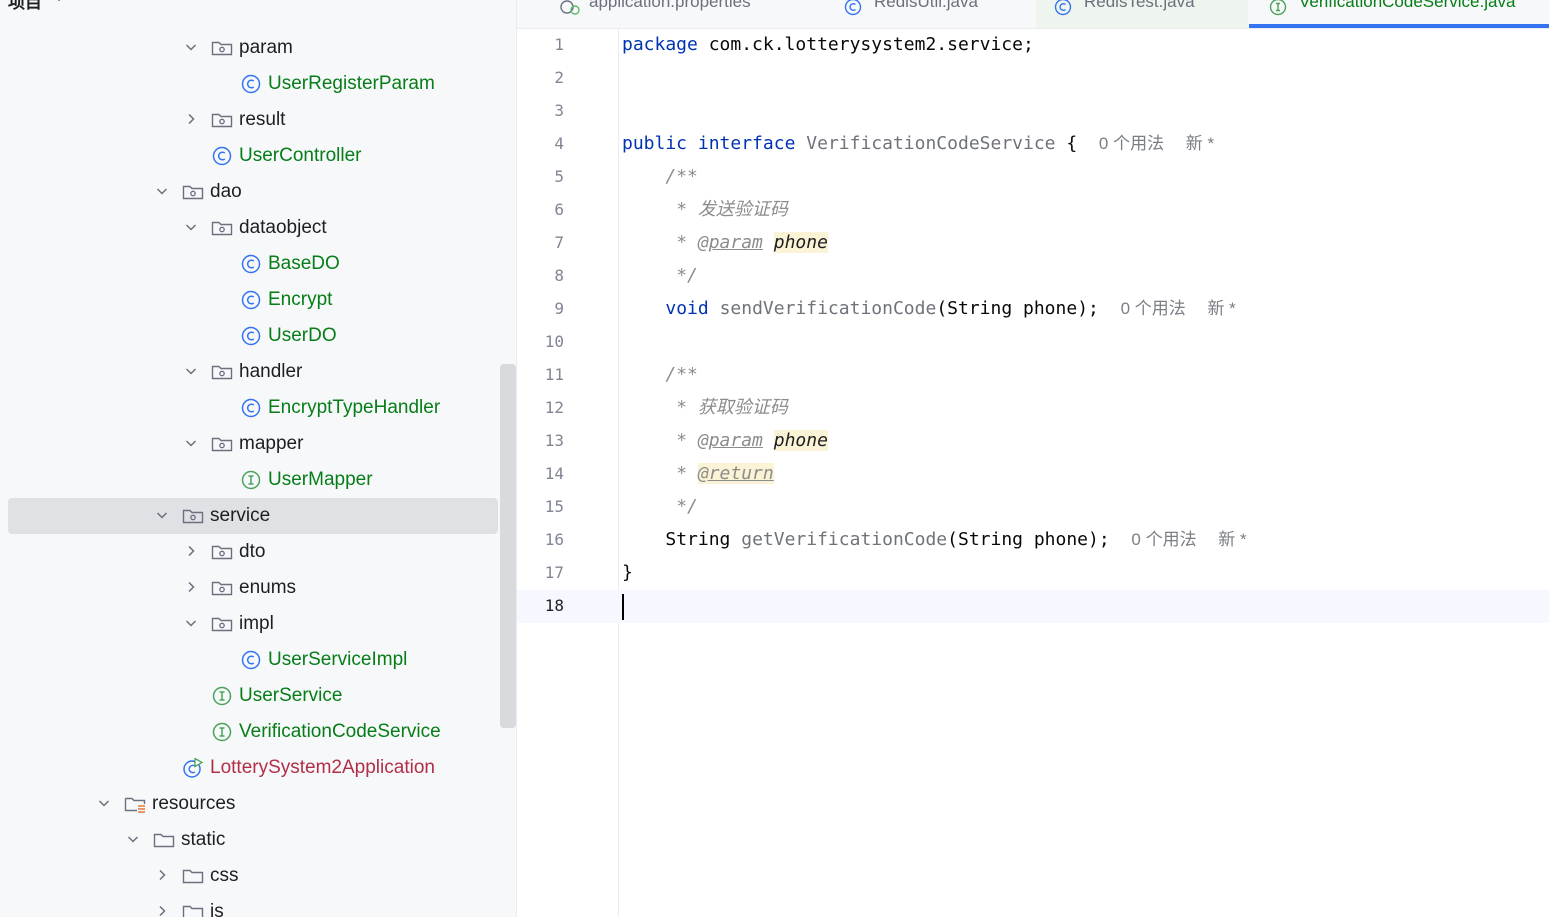 The height and width of the screenshot is (917, 1549). Describe the element at coordinates (1033, 210) in the screenshot. I see `code-line: 6 * 发送验证码` at that location.